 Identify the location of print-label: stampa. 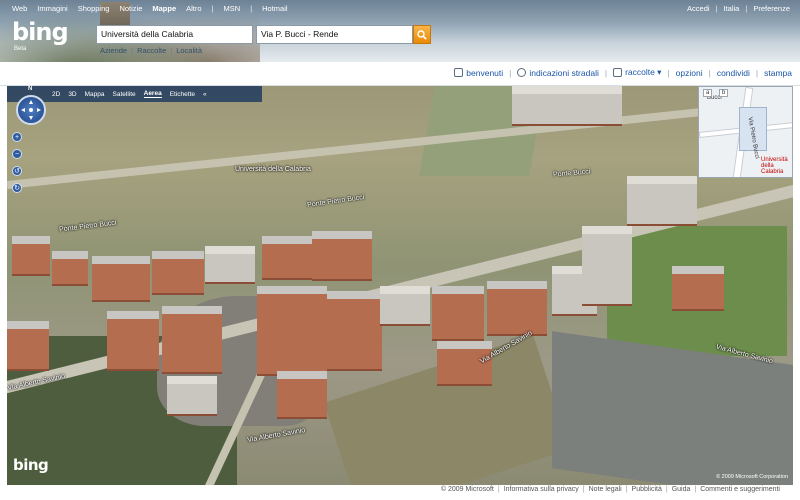
(778, 72).